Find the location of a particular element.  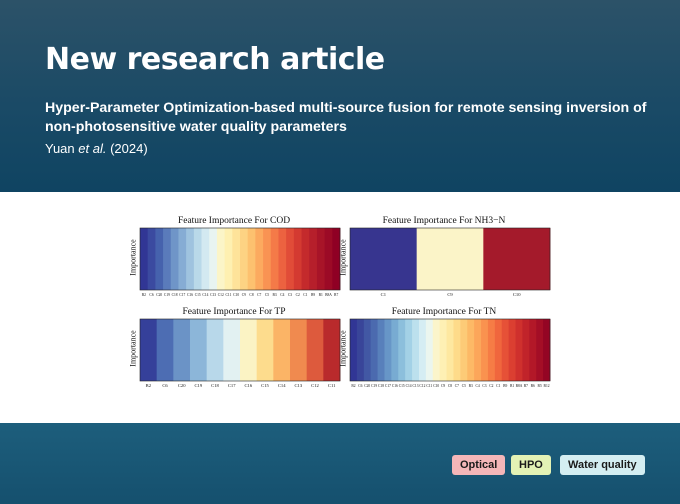

tick-label: C9 is located at coordinates (450, 294).